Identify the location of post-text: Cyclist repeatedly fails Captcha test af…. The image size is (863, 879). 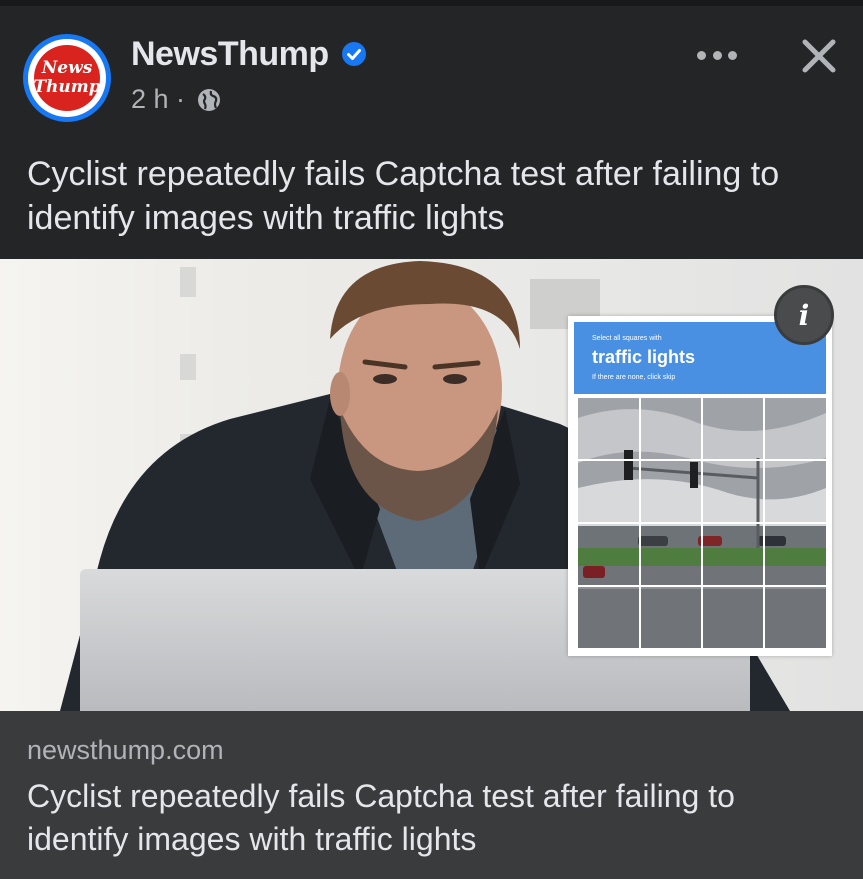
(403, 196).